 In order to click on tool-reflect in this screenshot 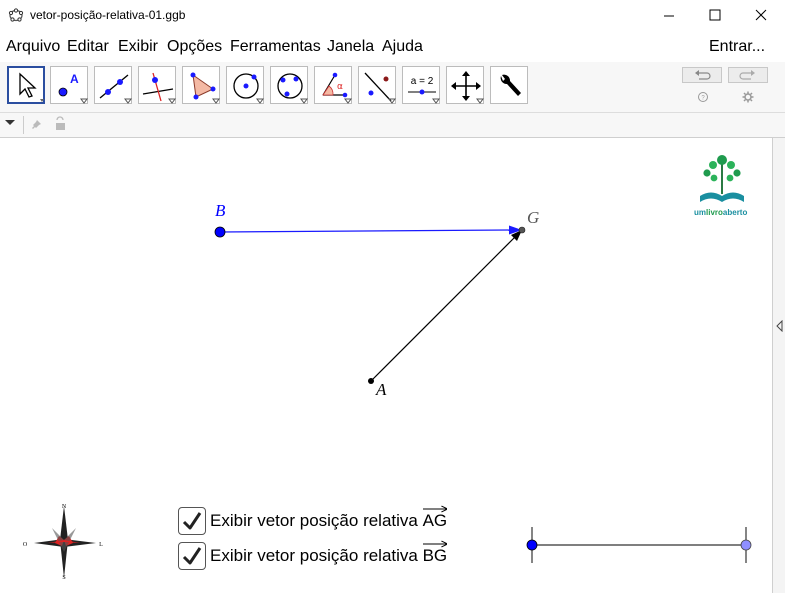, I will do `click(377, 85)`.